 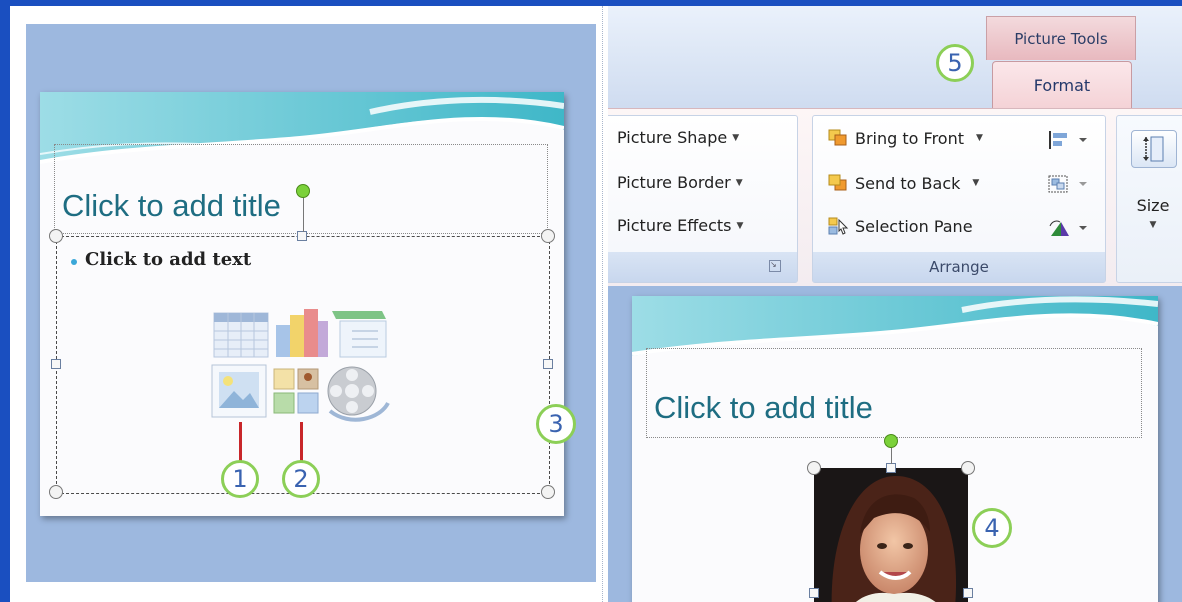 What do you see at coordinates (302, 236) in the screenshot?
I see `resize-handle-top` at bounding box center [302, 236].